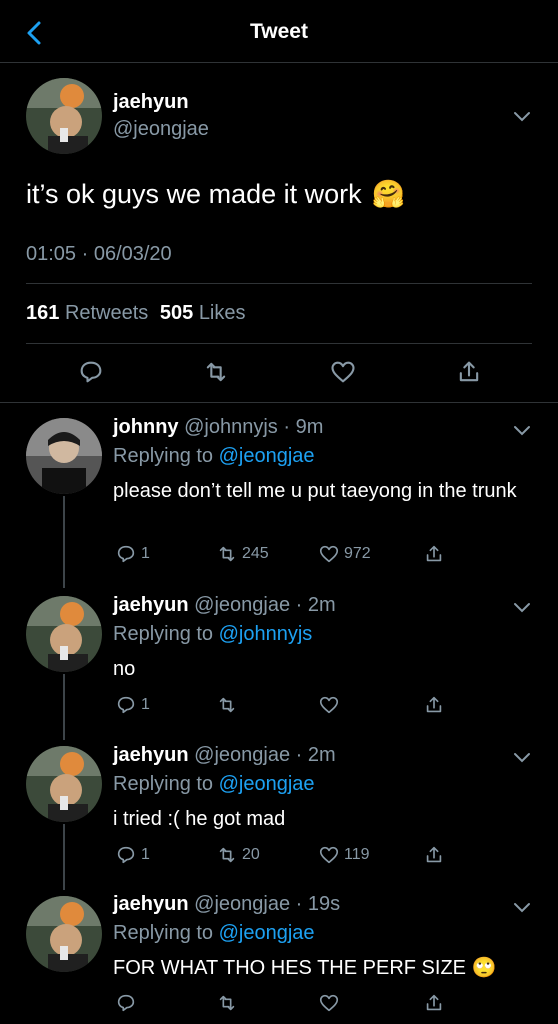 Image resolution: width=558 pixels, height=1024 pixels. Describe the element at coordinates (151, 102) in the screenshot. I see `author-name: jaehyun` at that location.